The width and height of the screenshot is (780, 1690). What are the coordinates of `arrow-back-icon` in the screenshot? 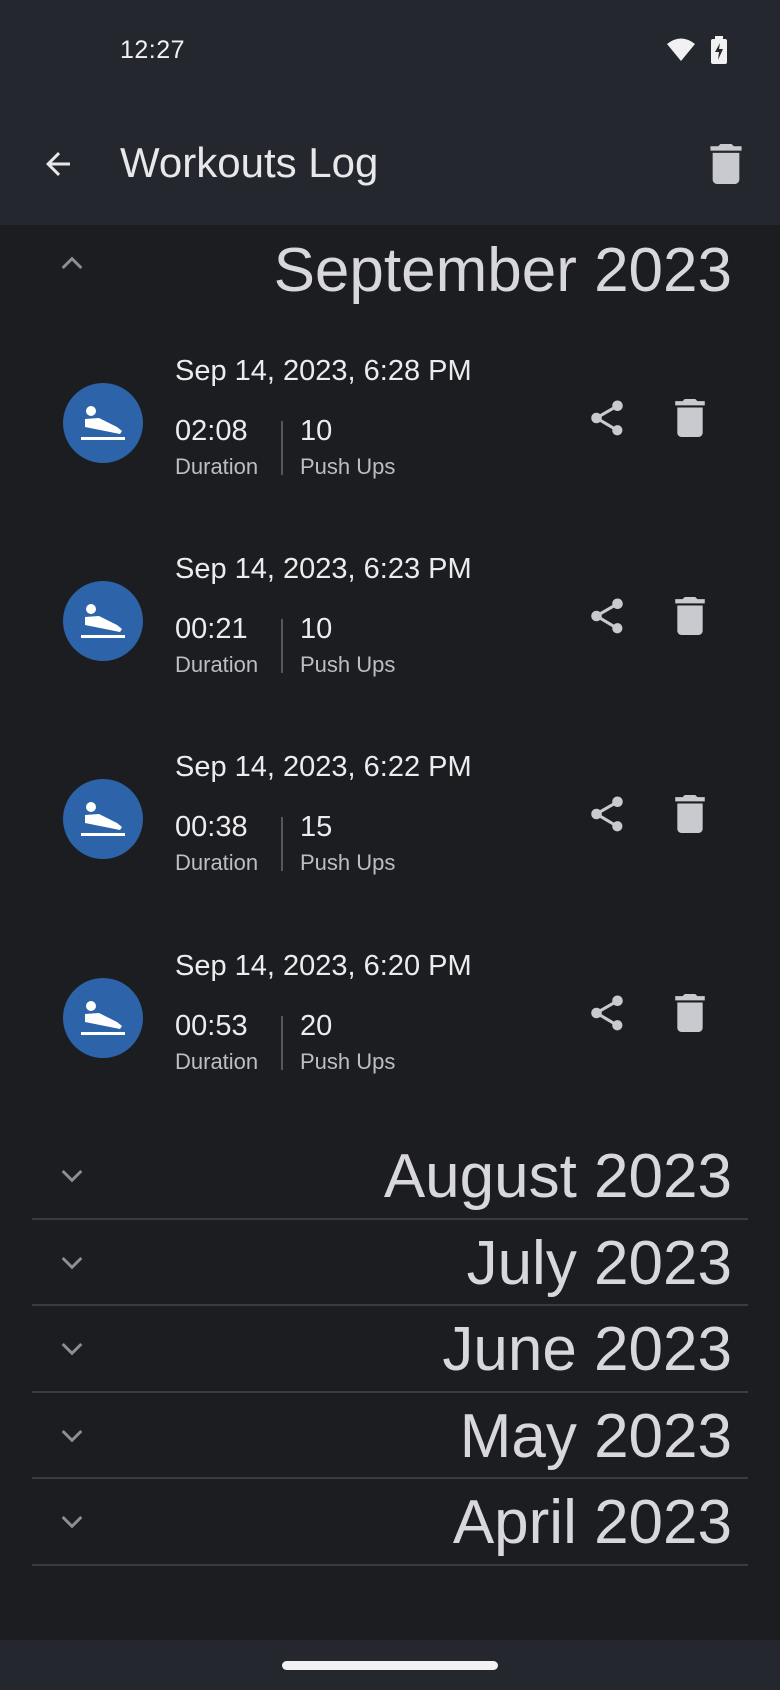 It's located at (58, 164).